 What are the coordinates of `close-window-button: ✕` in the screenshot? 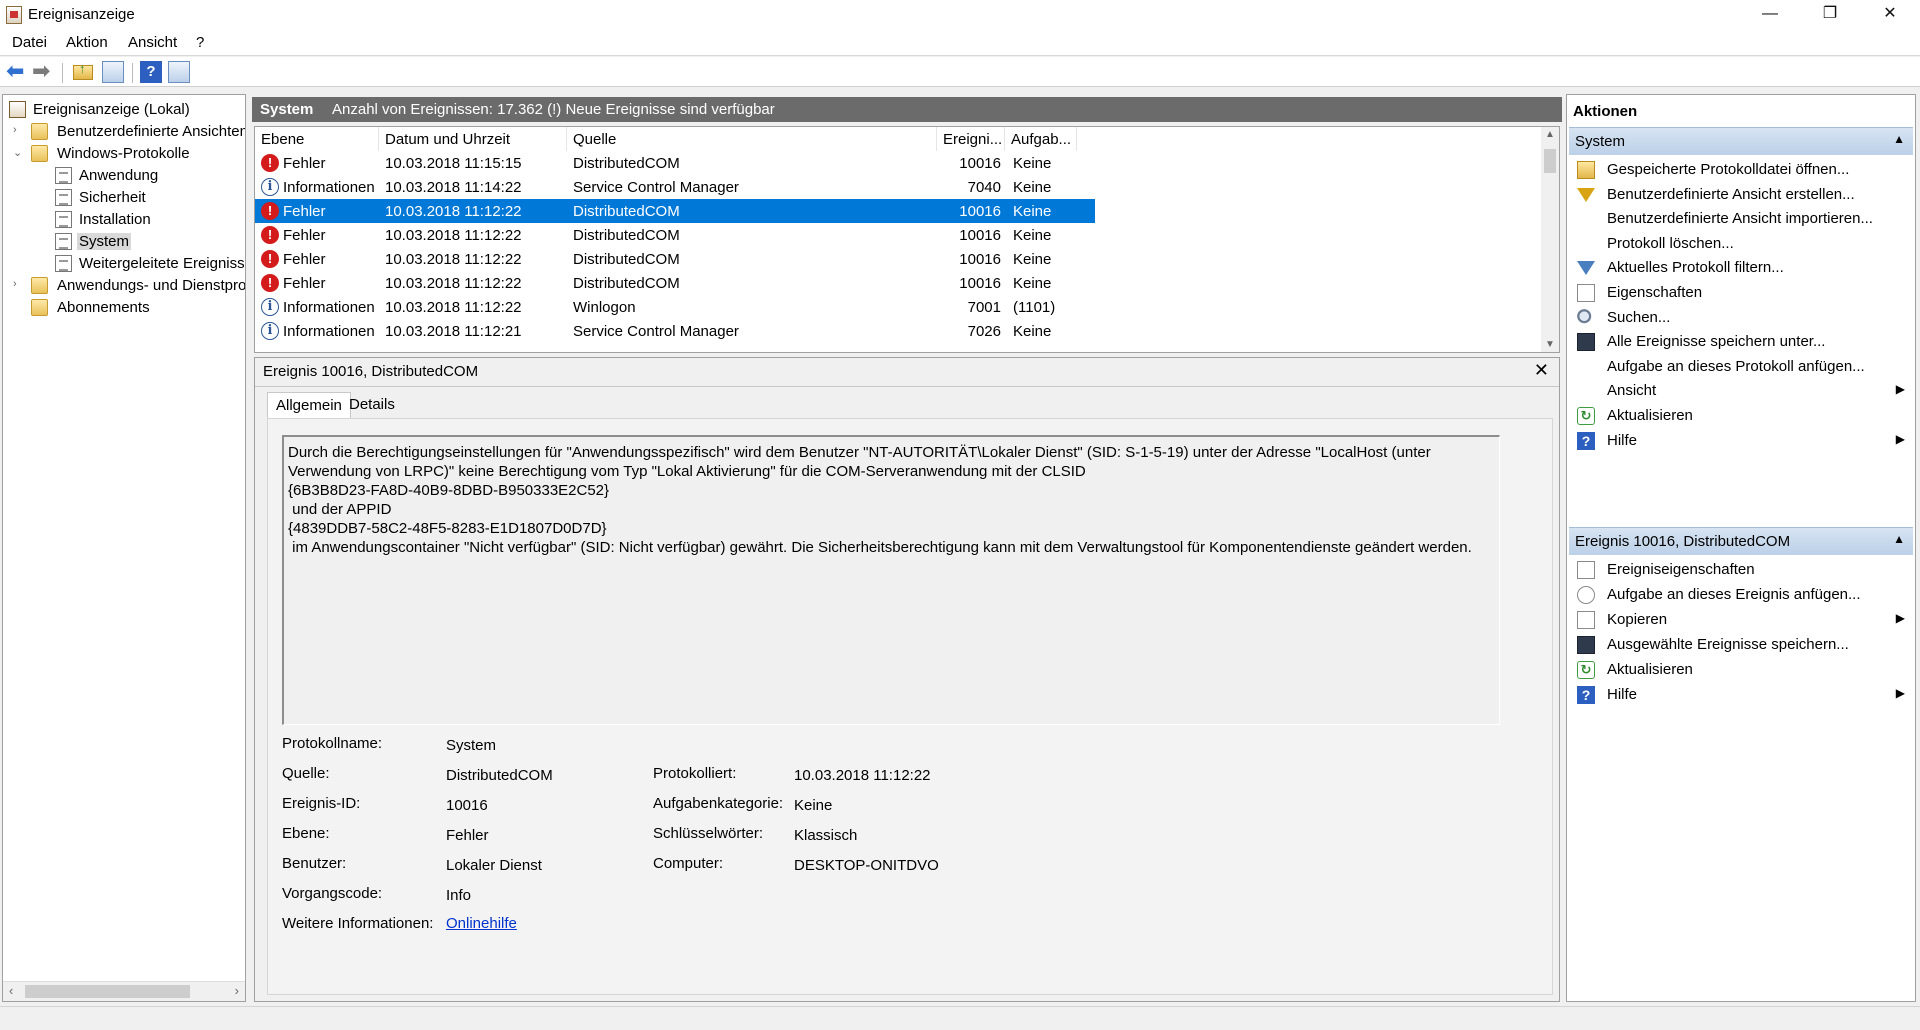 It's located at (1890, 15).